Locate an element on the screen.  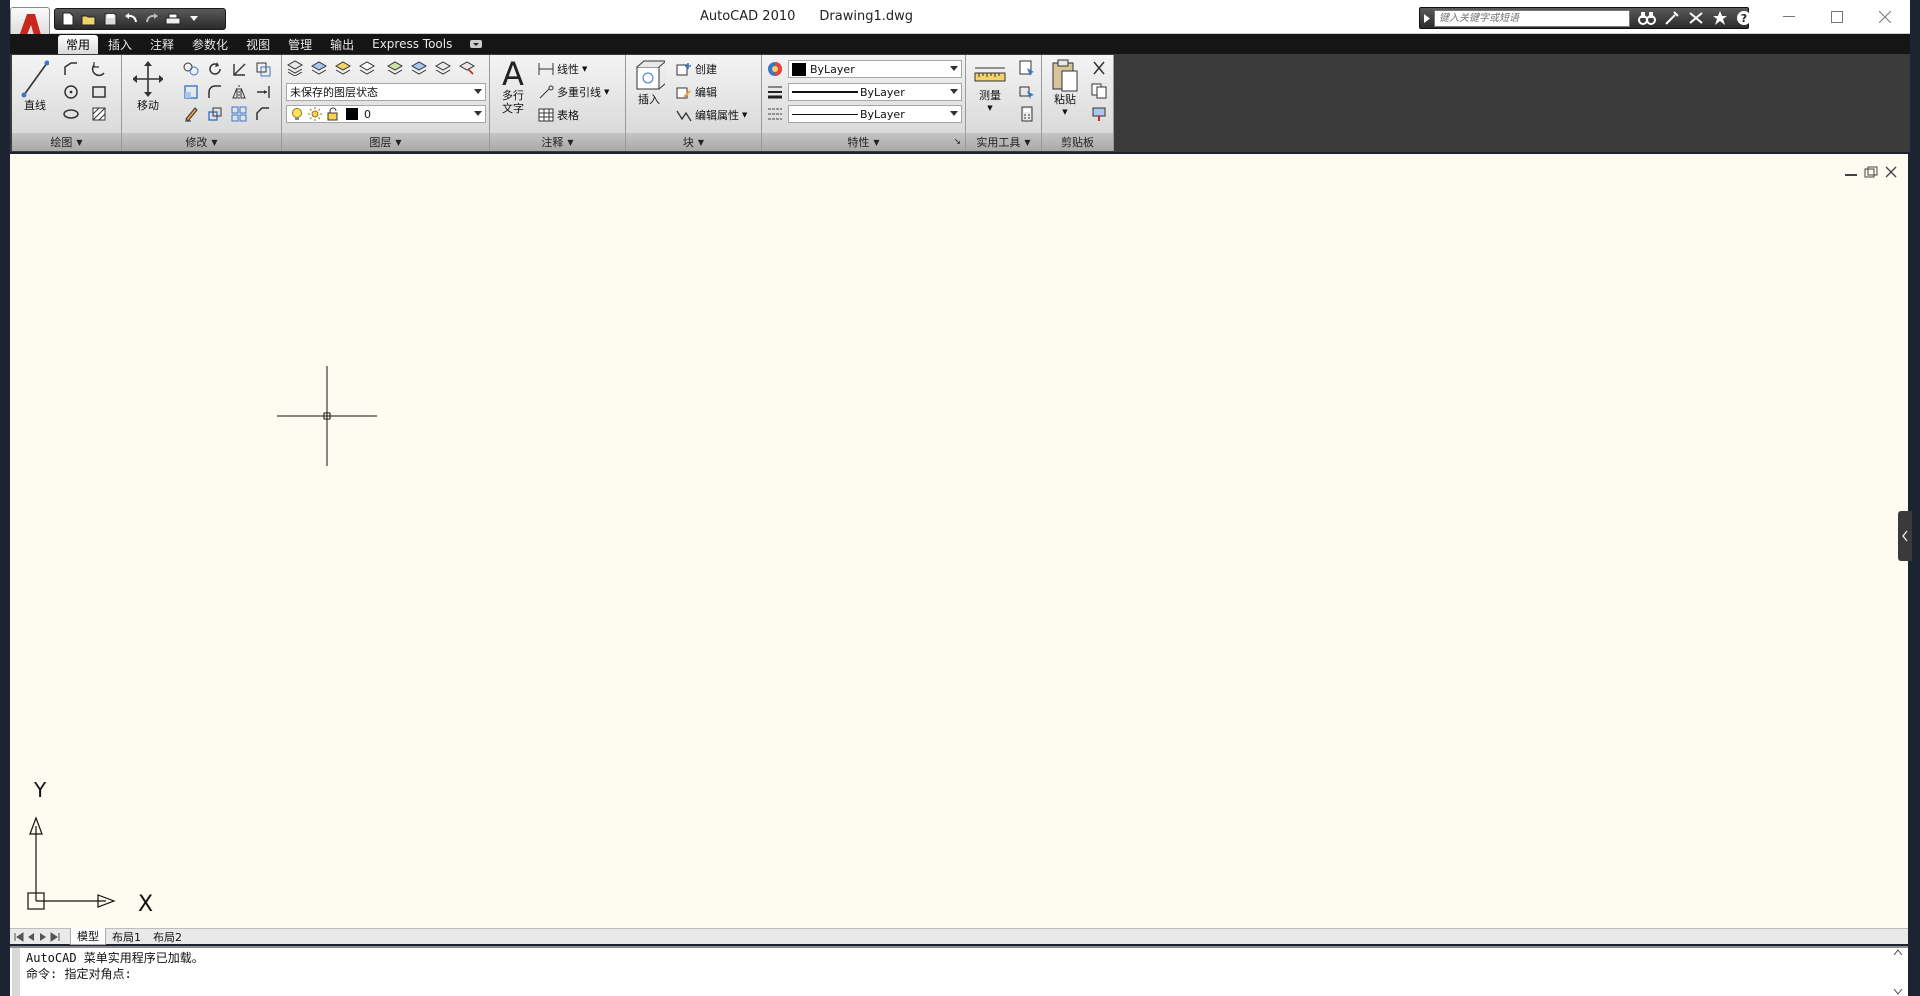
rectangle-icon is located at coordinates (99, 92).